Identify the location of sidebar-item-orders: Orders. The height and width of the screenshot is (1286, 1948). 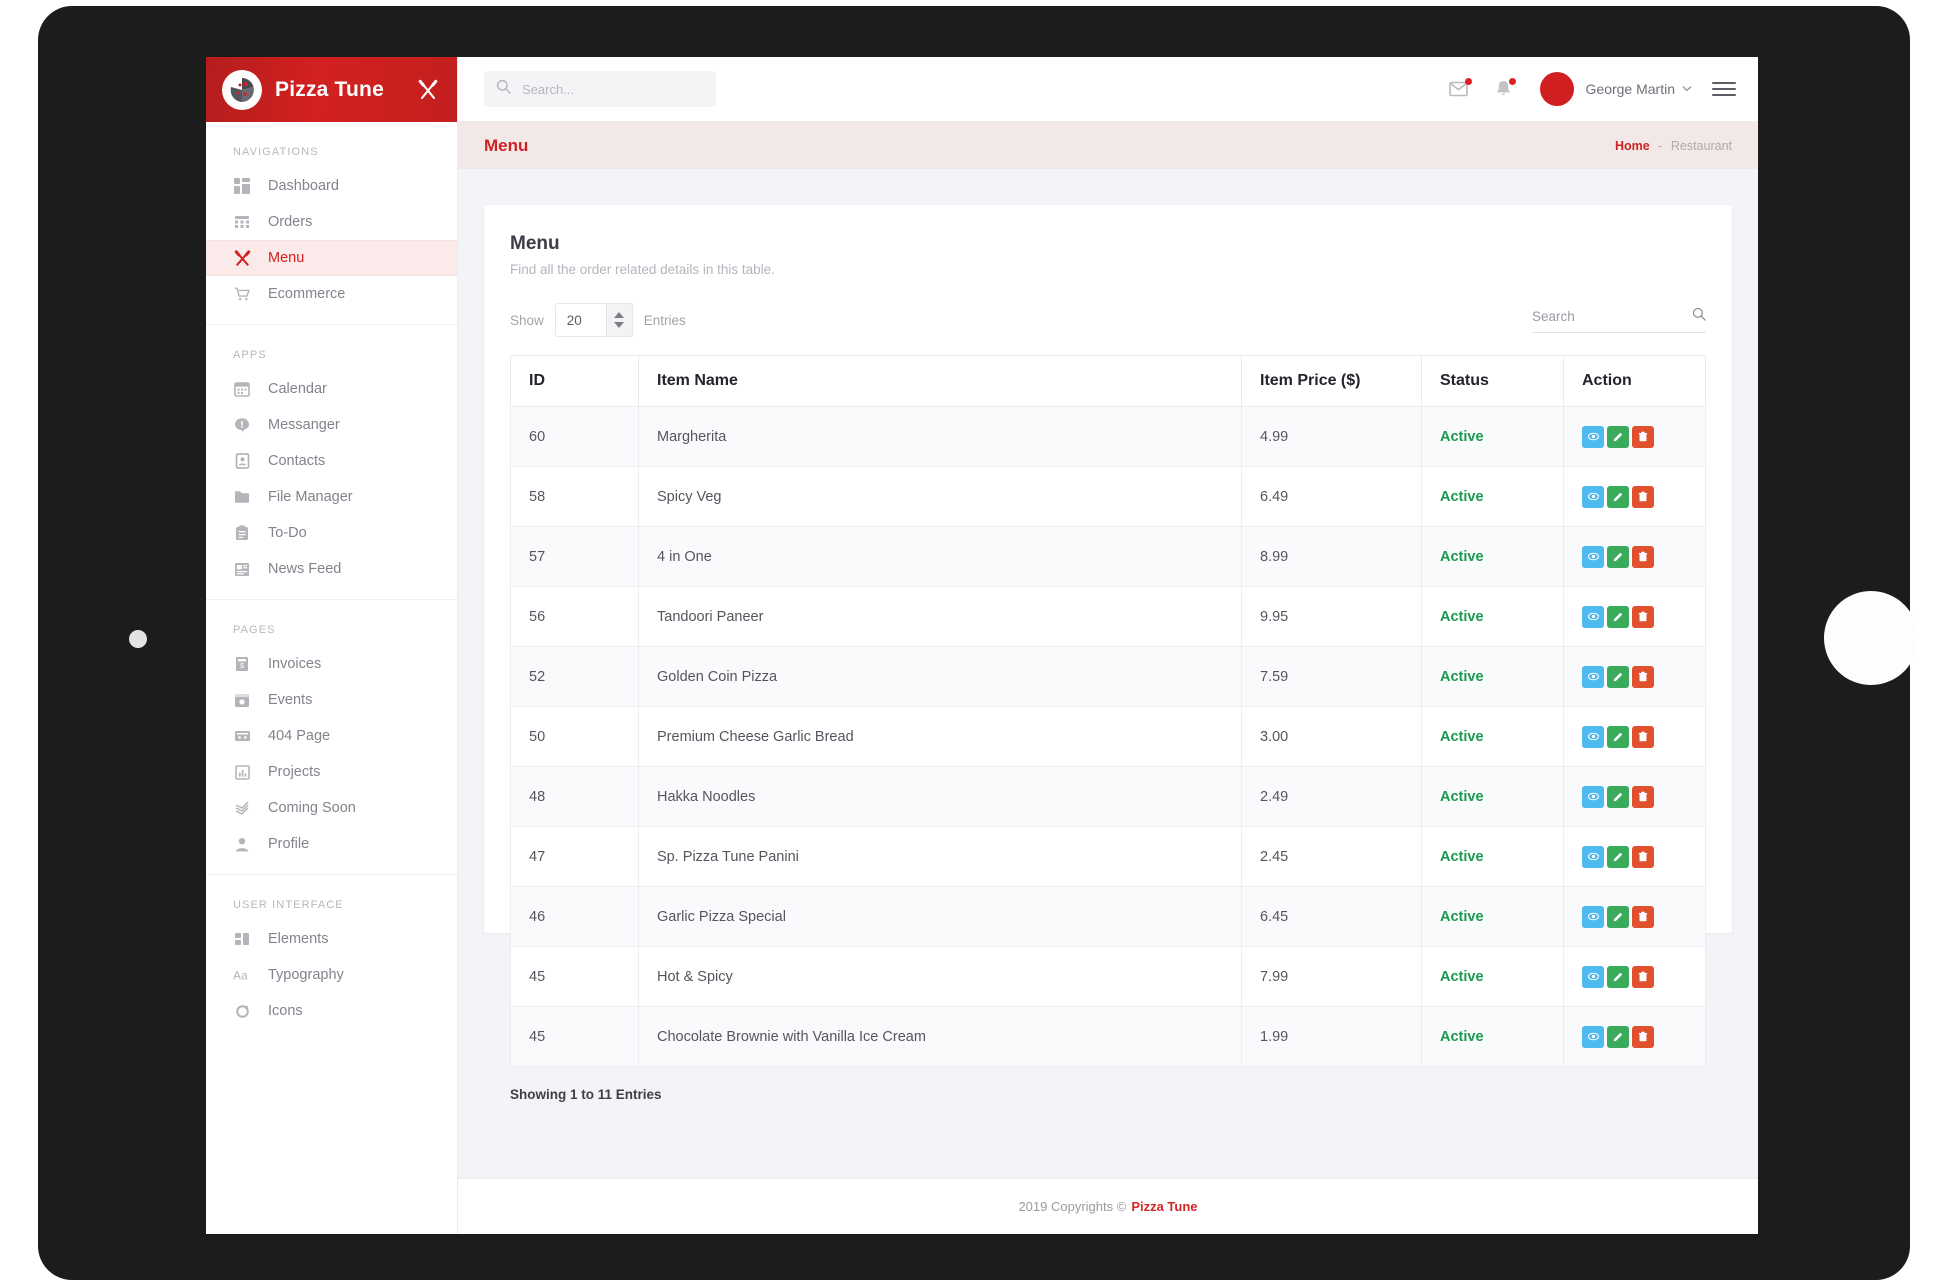
(331, 222).